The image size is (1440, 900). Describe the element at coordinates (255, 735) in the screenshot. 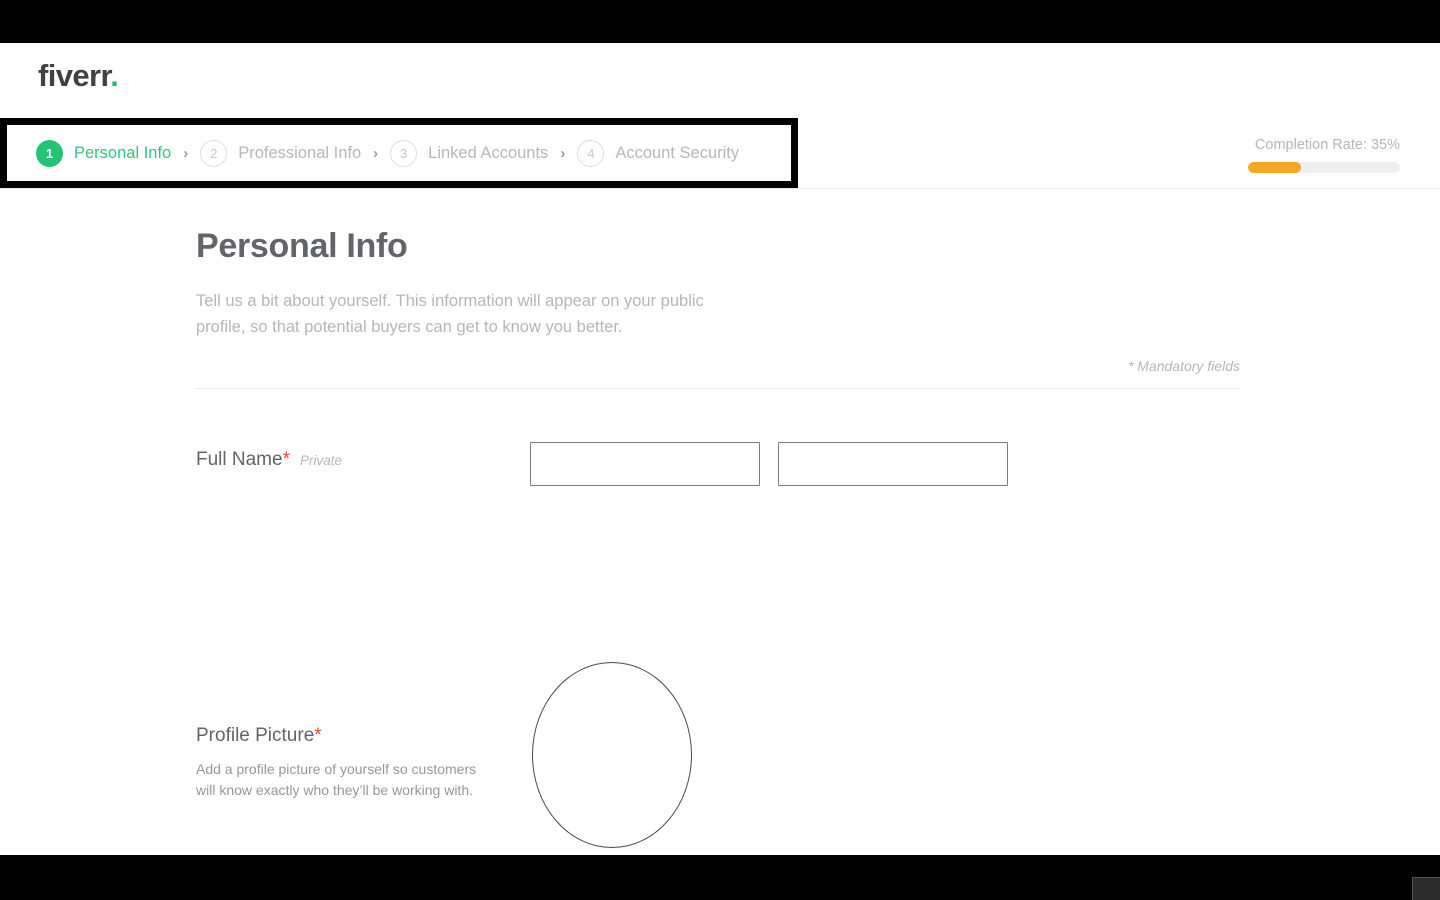

I see `profile-picture-label-text: Profile Picture` at that location.